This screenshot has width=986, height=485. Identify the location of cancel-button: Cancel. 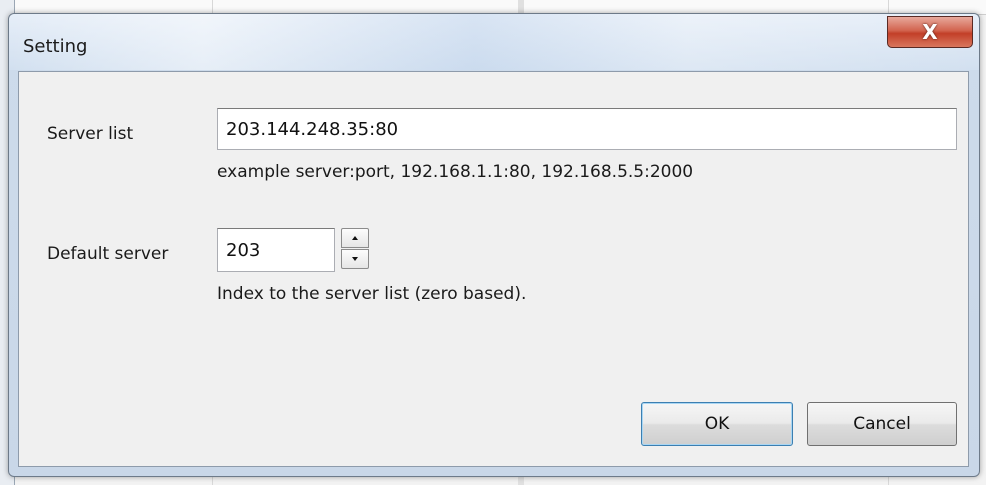
(882, 424).